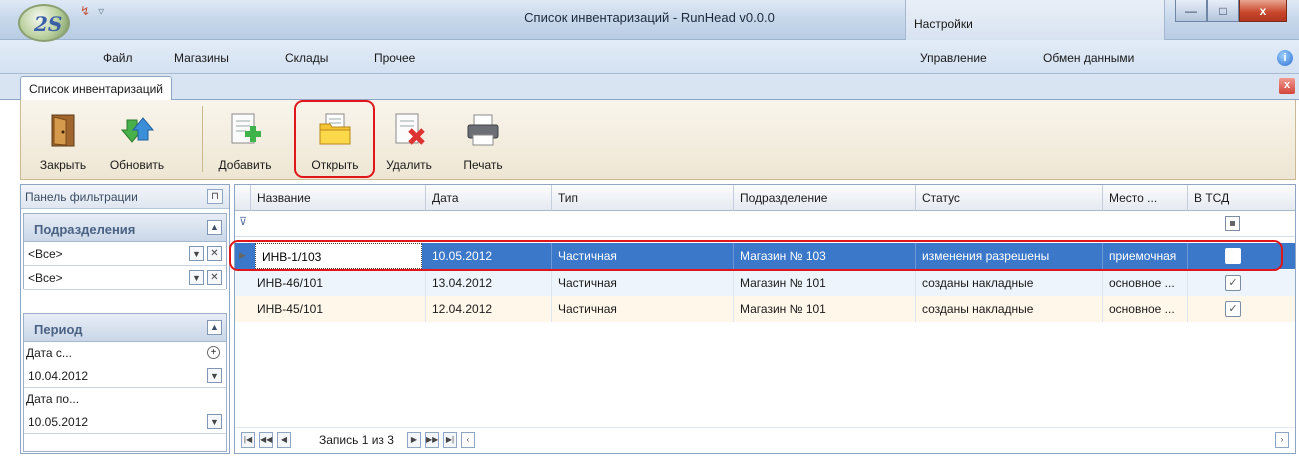 The image size is (1299, 459). Describe the element at coordinates (825, 198) in the screenshot. I see `column-header-department: Подразделение` at that location.